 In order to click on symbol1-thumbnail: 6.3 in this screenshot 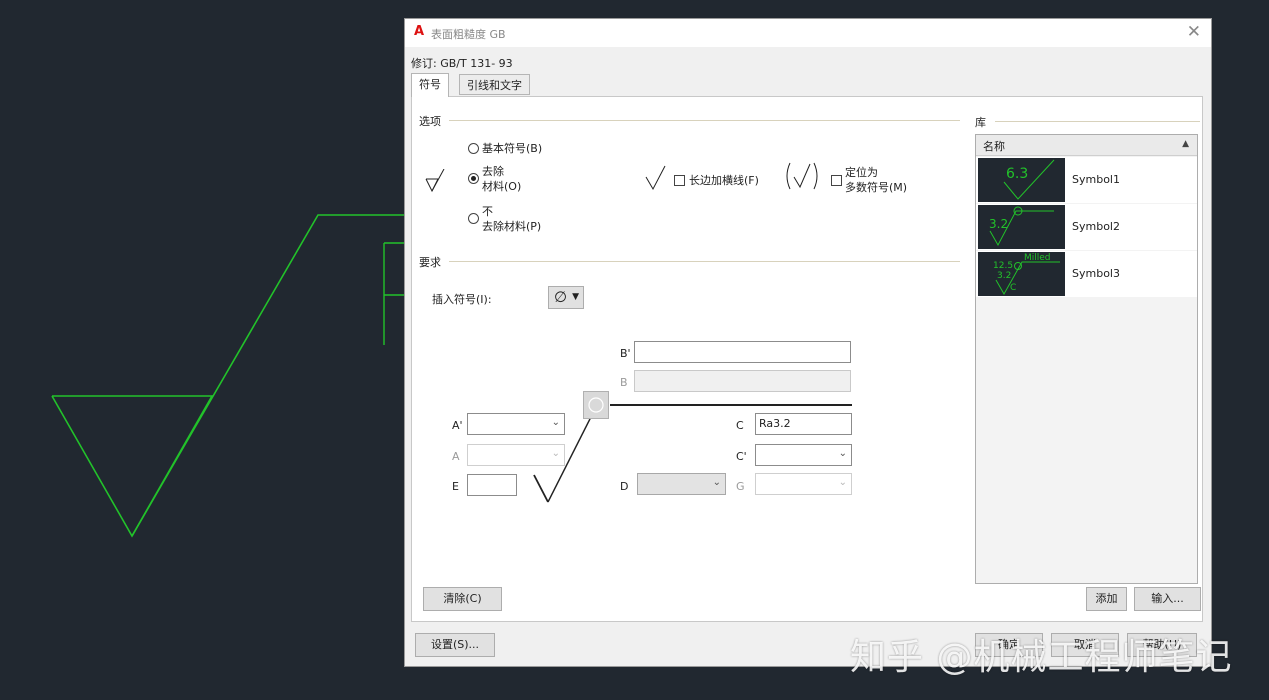, I will do `click(1021, 180)`.